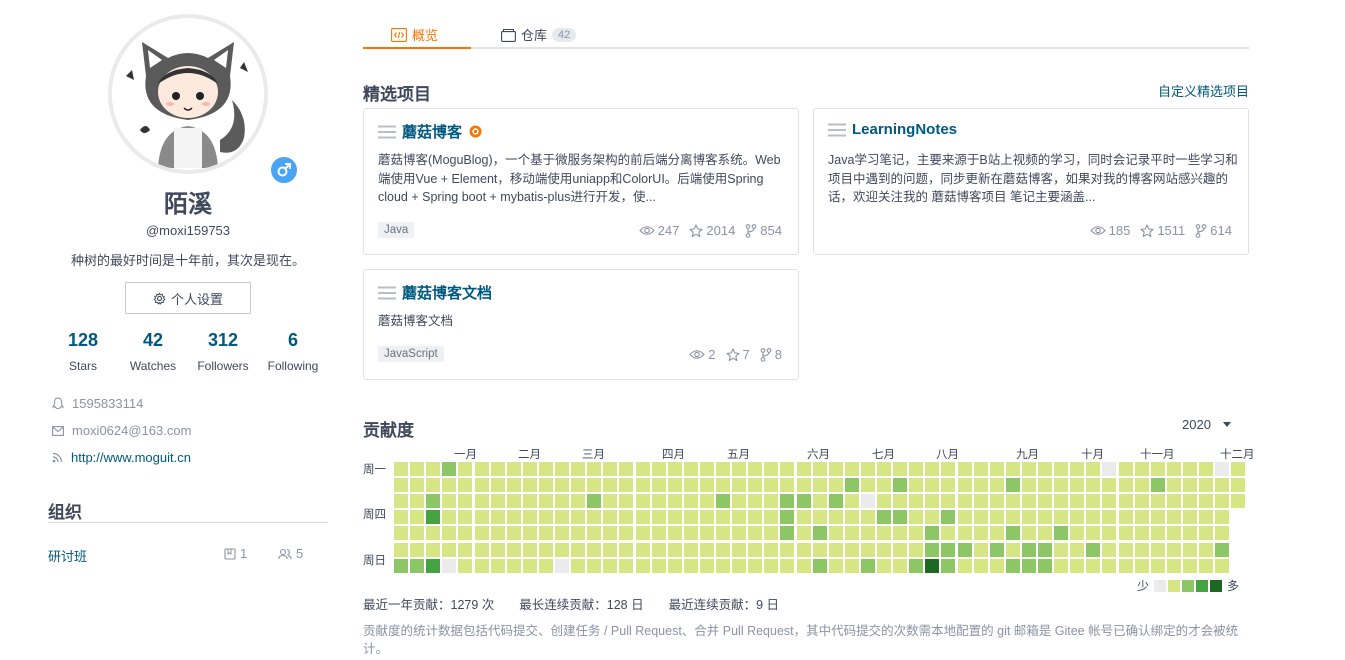  Describe the element at coordinates (293, 351) in the screenshot. I see `stat-following: 6 Following` at that location.